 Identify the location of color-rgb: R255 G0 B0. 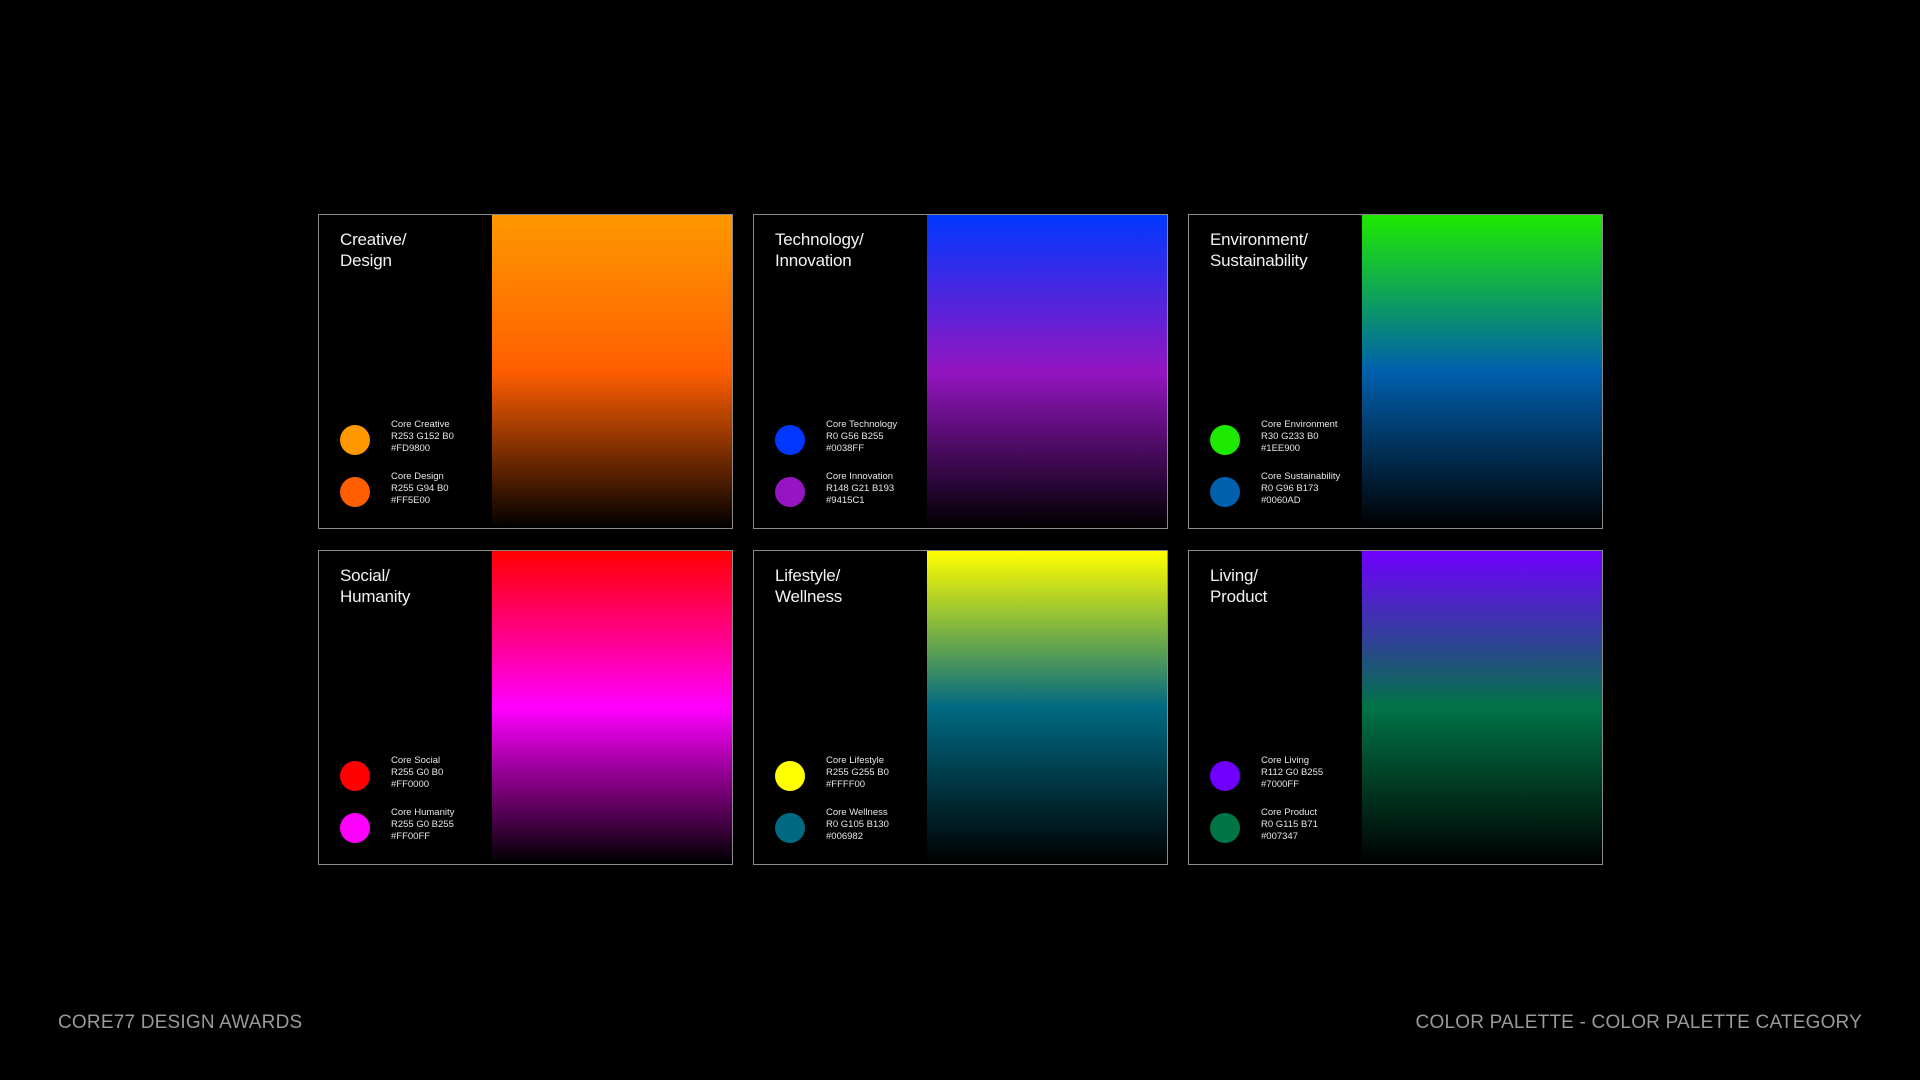
(417, 772).